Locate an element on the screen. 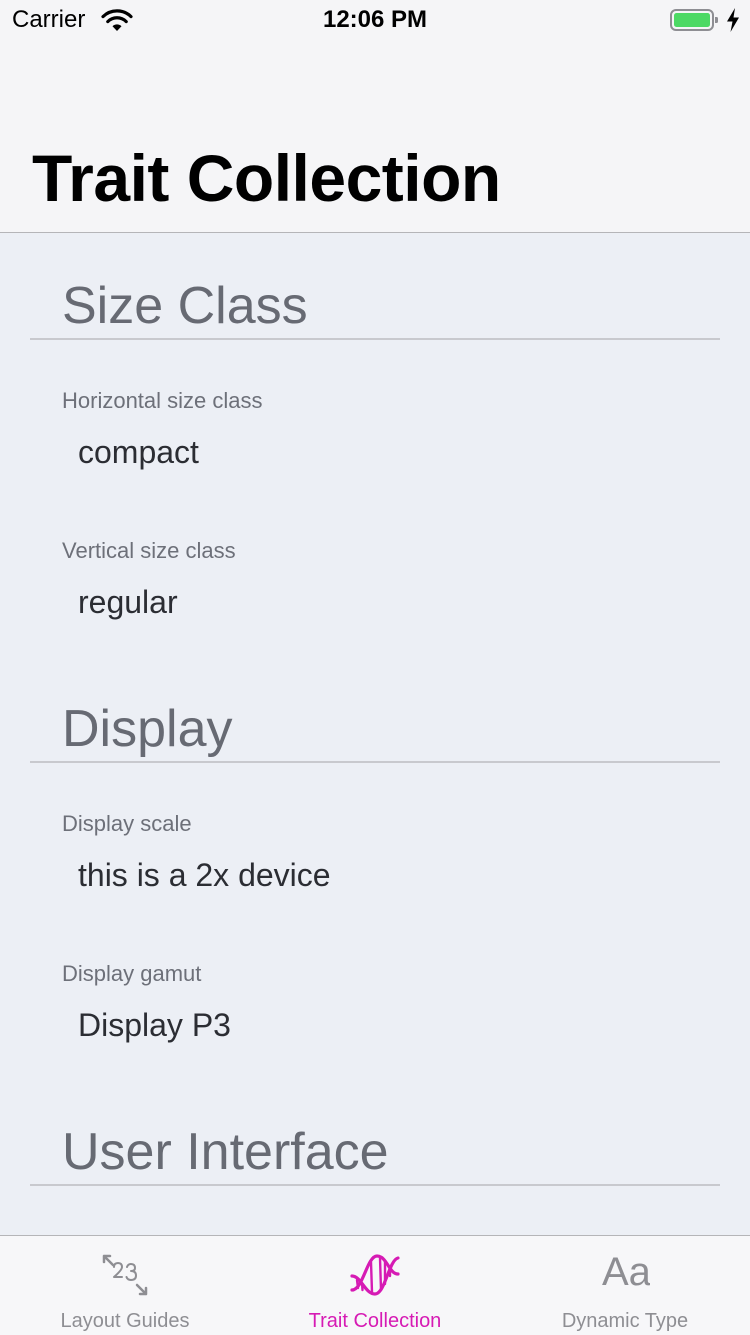 This screenshot has width=750, height=1335. page-title: Trait Collection is located at coordinates (266, 178).